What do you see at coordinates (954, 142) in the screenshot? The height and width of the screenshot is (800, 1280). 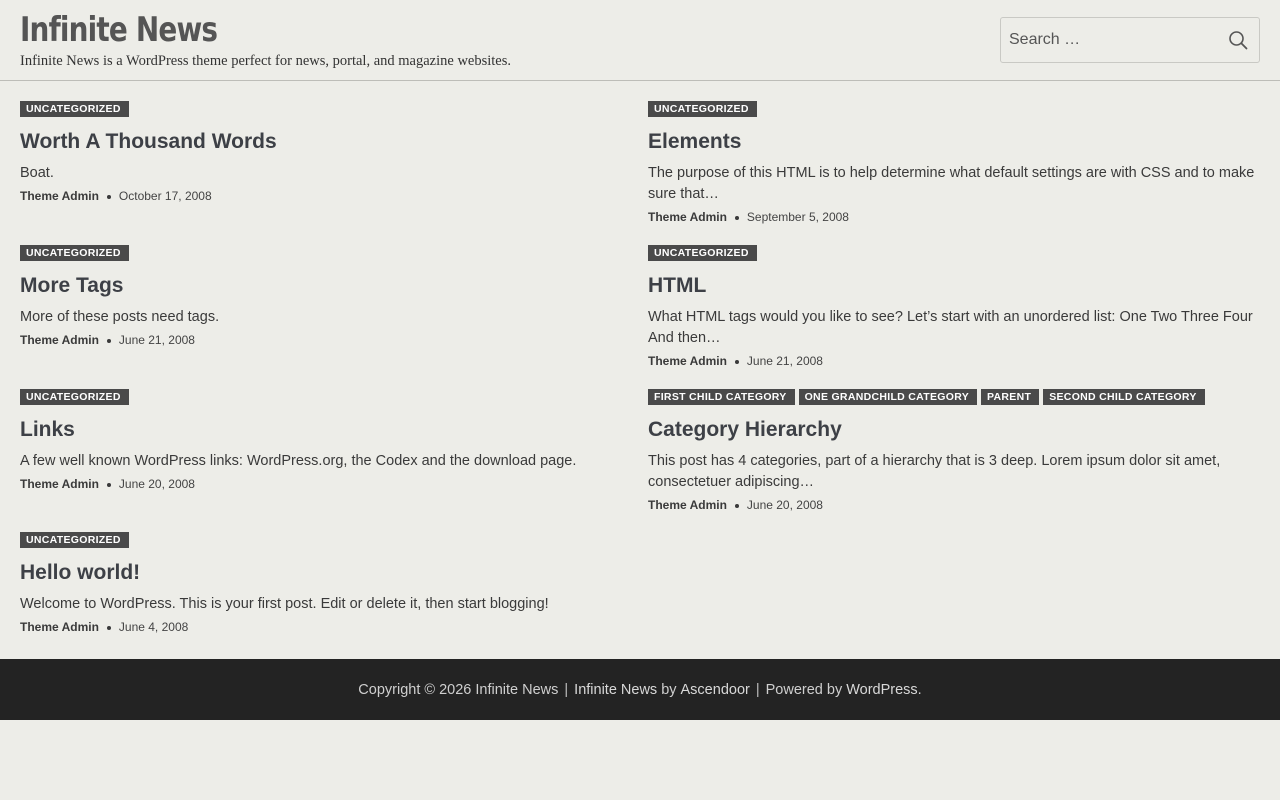 I see `post-title: Elements` at bounding box center [954, 142].